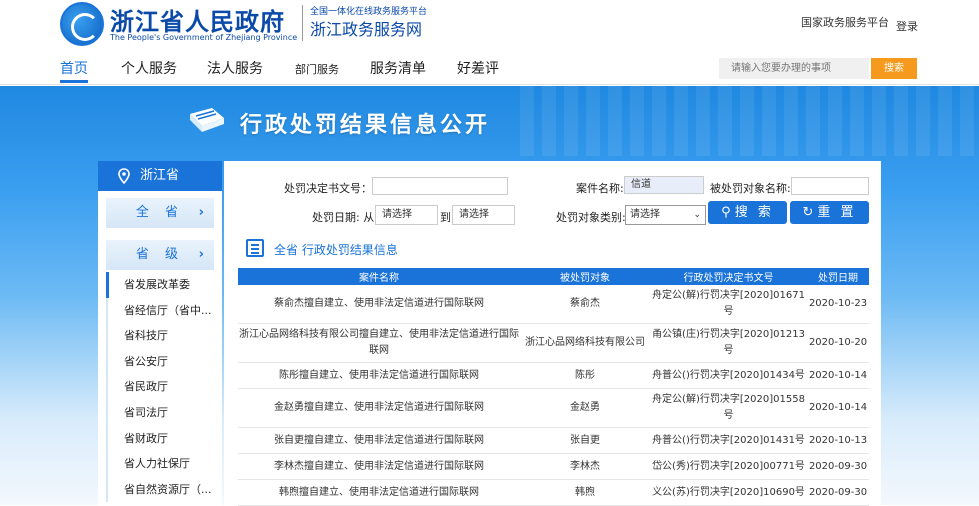 The width and height of the screenshot is (979, 506). I want to click on sidebar-item-department: 省科技厅, so click(161, 336).